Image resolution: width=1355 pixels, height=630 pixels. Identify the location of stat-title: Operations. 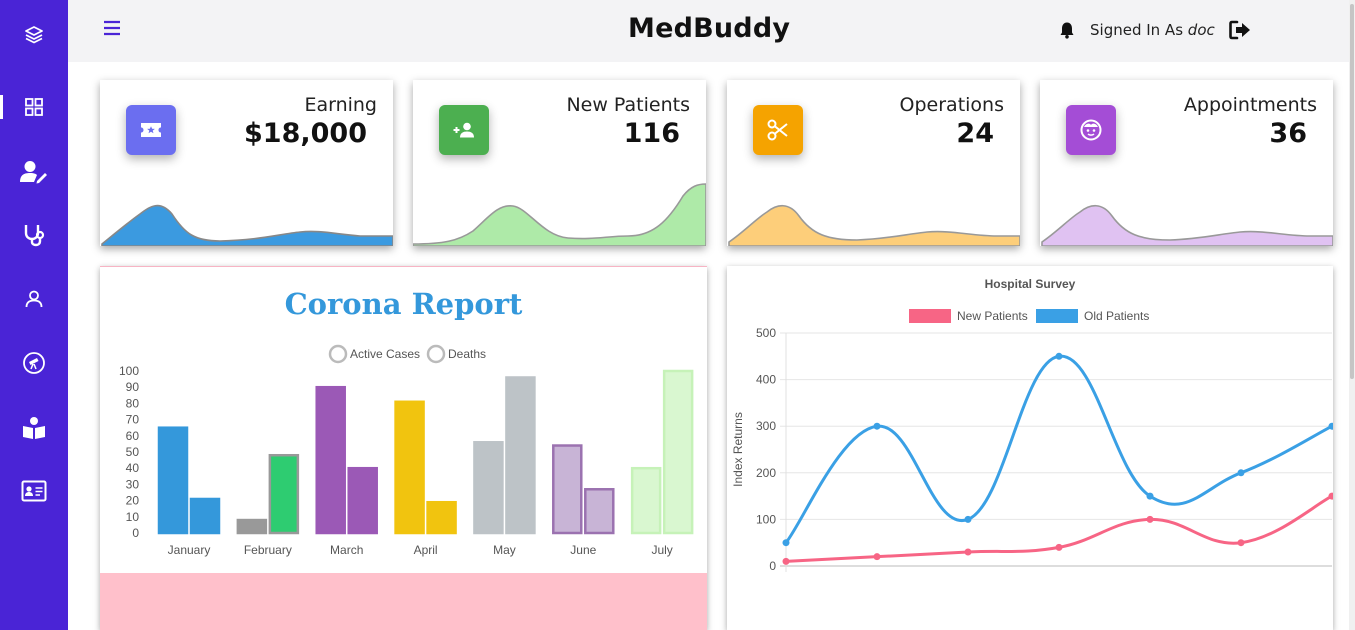
(951, 105).